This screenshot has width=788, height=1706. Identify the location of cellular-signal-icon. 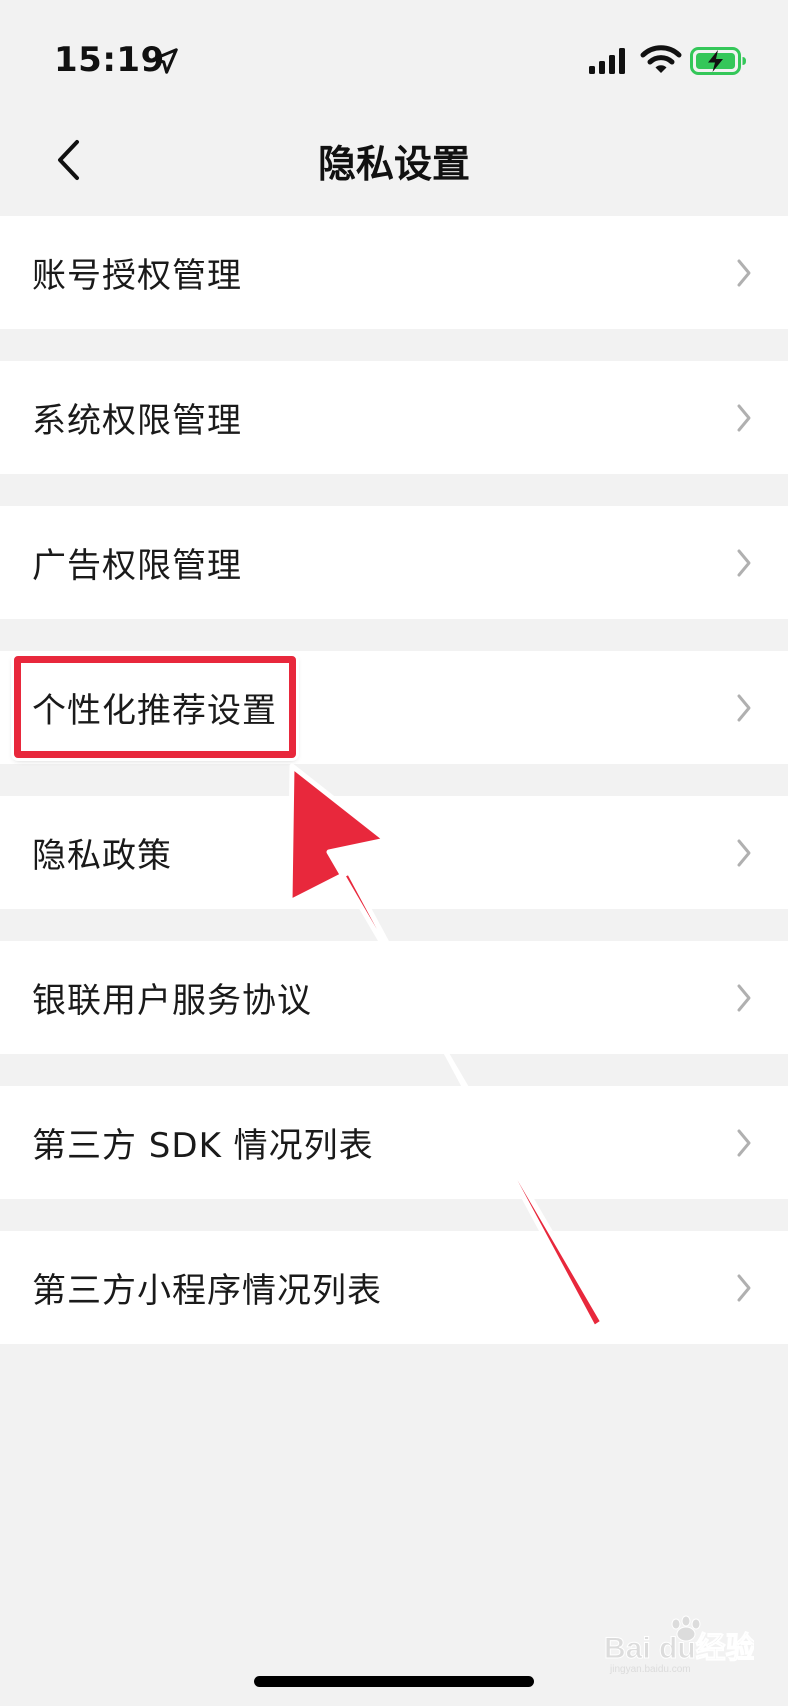
(607, 61).